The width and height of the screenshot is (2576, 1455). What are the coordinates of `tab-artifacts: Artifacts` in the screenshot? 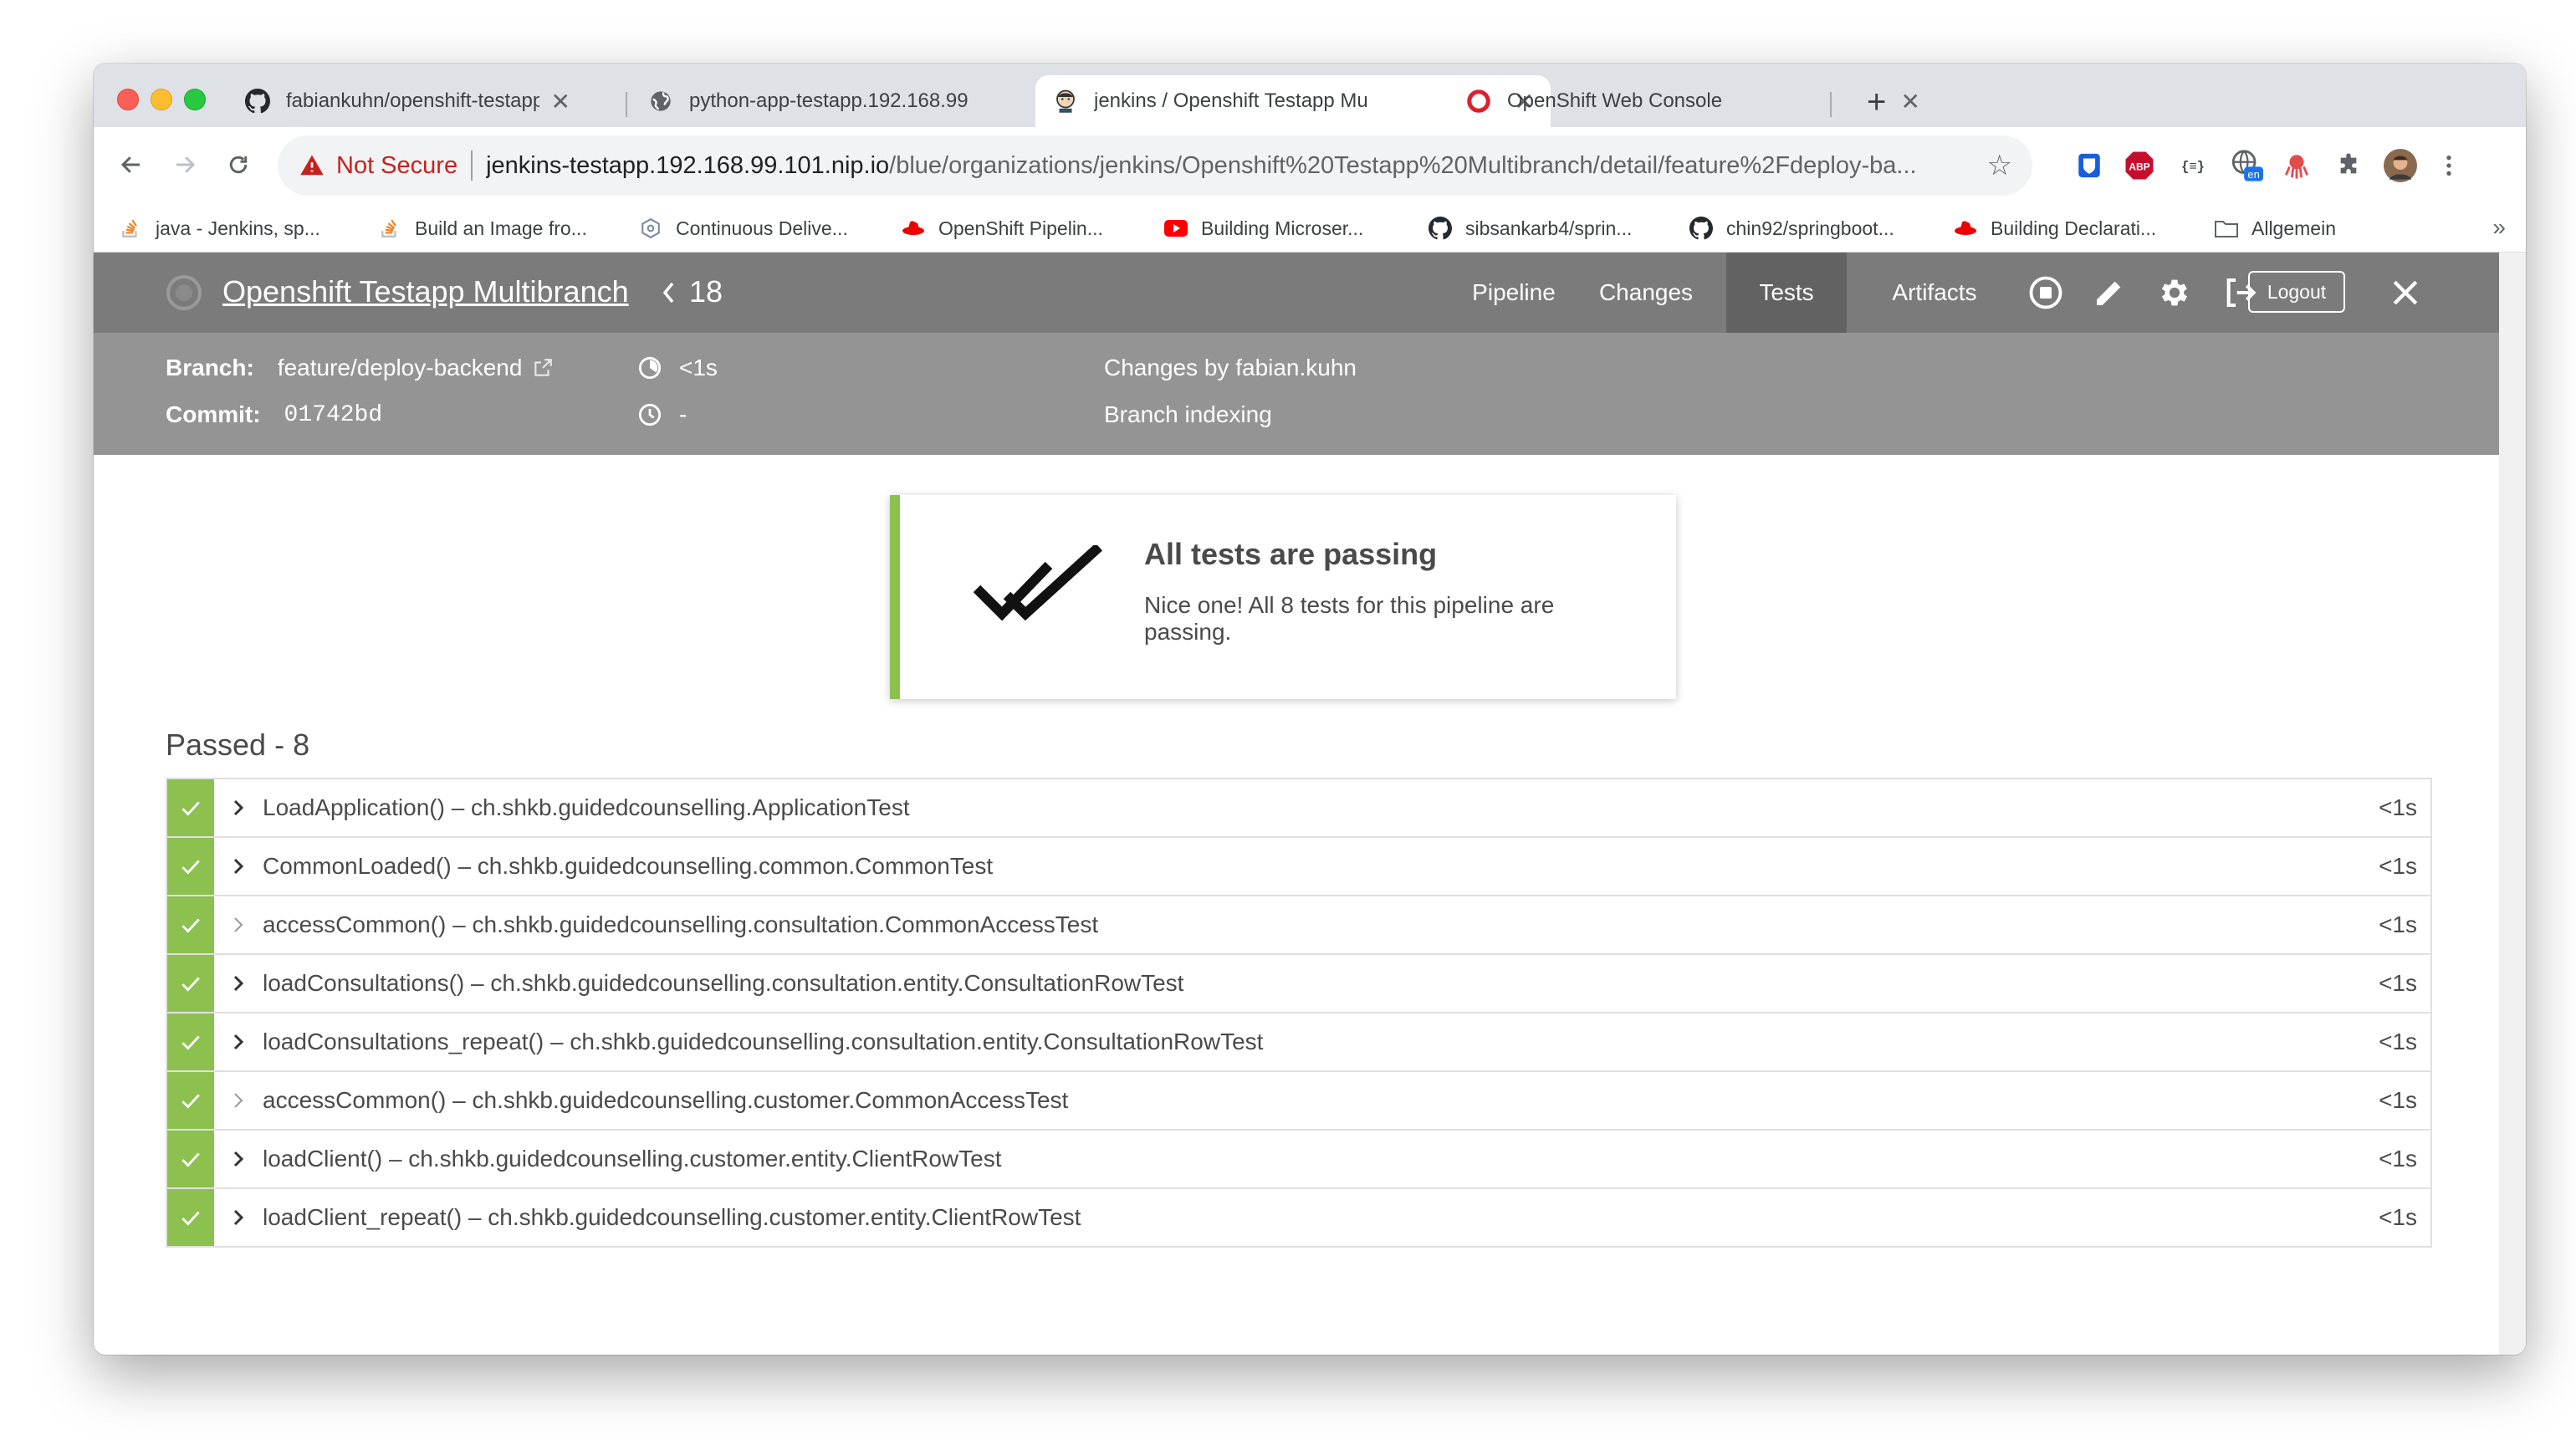 It's located at (1934, 293).